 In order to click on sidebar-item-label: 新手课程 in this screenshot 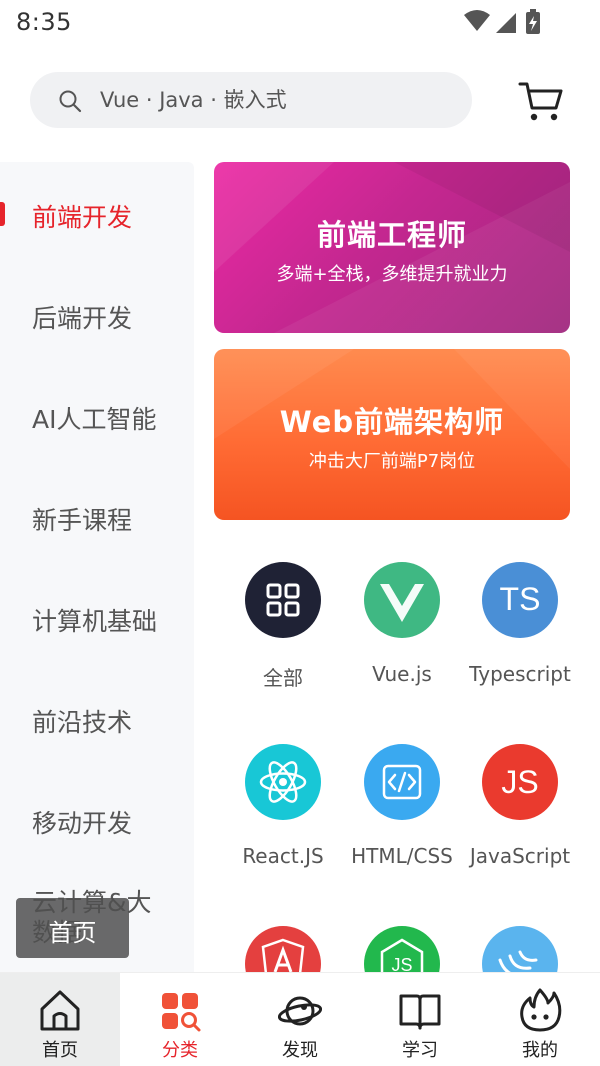, I will do `click(82, 520)`.